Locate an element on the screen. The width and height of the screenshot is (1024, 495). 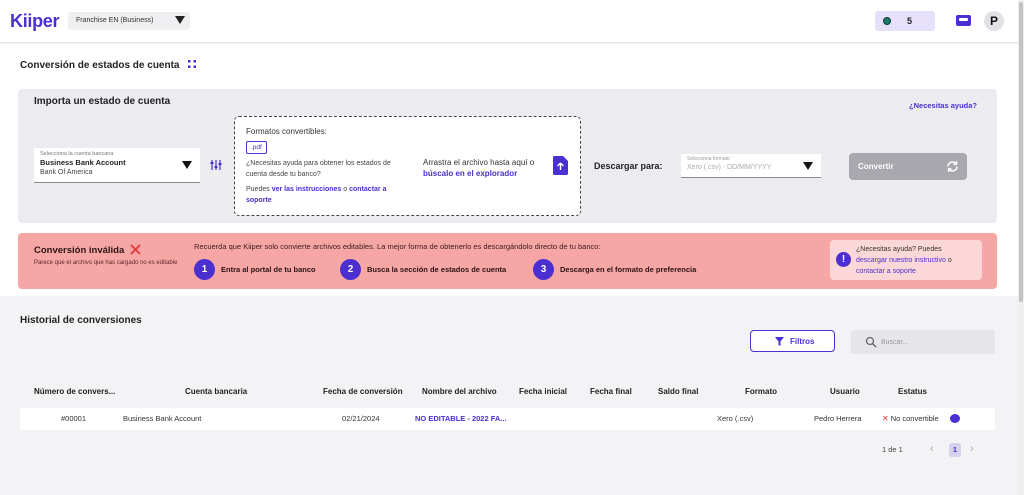
page-scrollbar is located at coordinates (1021, 247).